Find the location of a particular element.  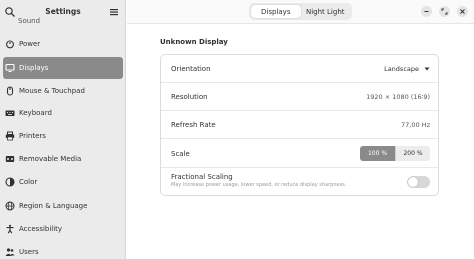

orientation-value: Landscape is located at coordinates (401, 69).